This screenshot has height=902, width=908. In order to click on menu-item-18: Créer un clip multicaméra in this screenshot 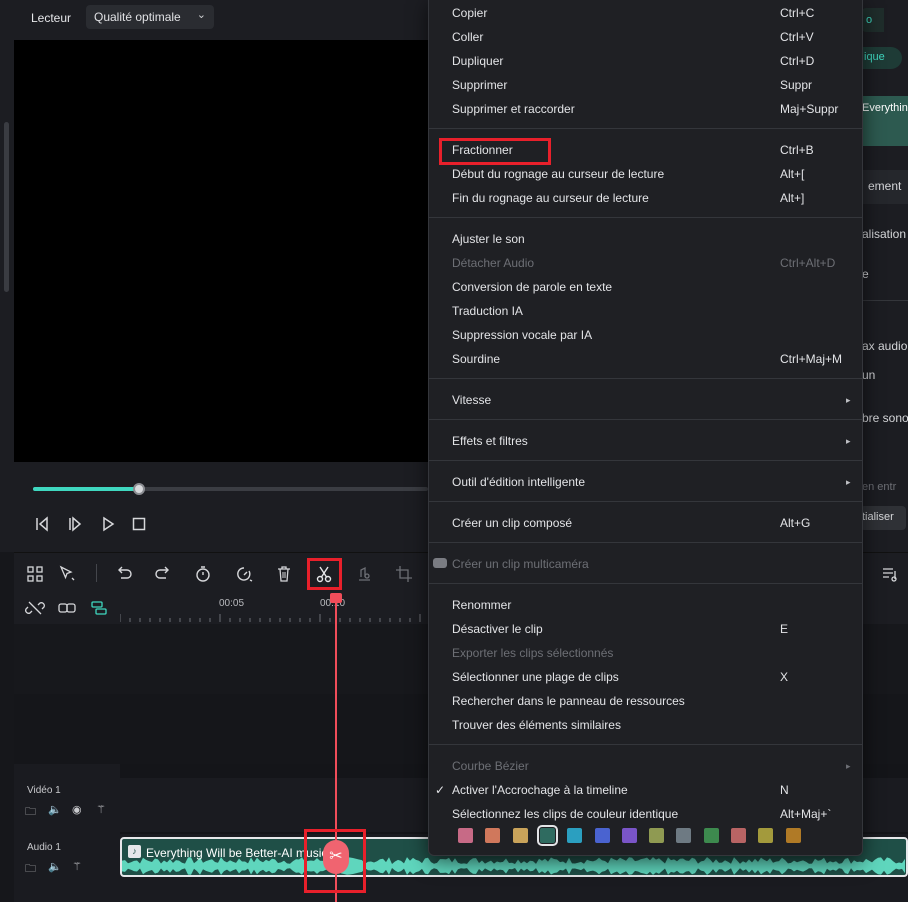, I will do `click(520, 564)`.